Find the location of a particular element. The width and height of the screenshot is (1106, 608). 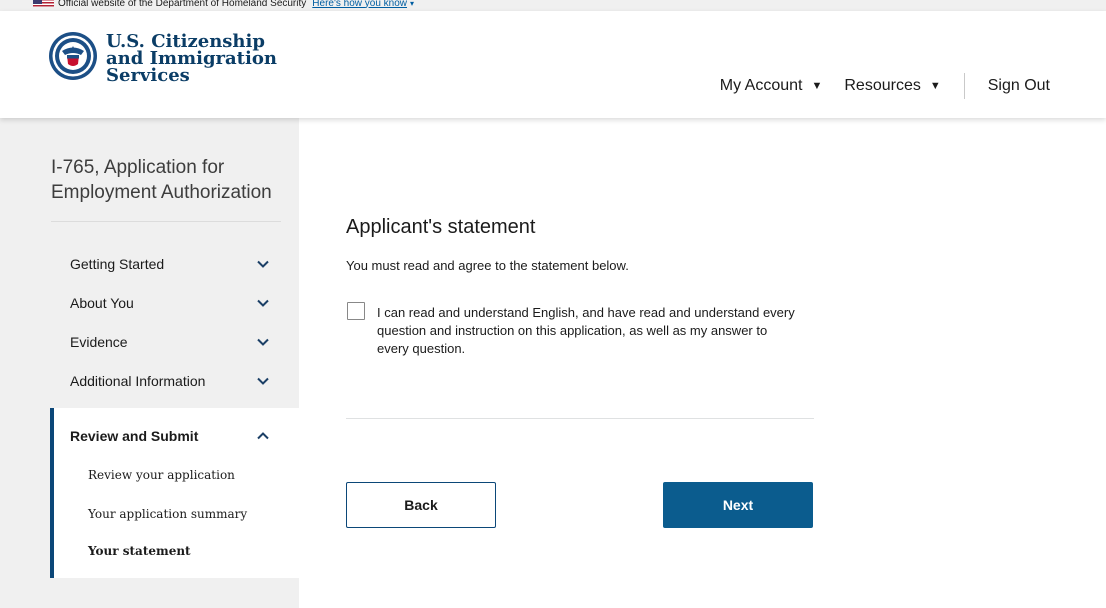

back-button: Back is located at coordinates (421, 505).